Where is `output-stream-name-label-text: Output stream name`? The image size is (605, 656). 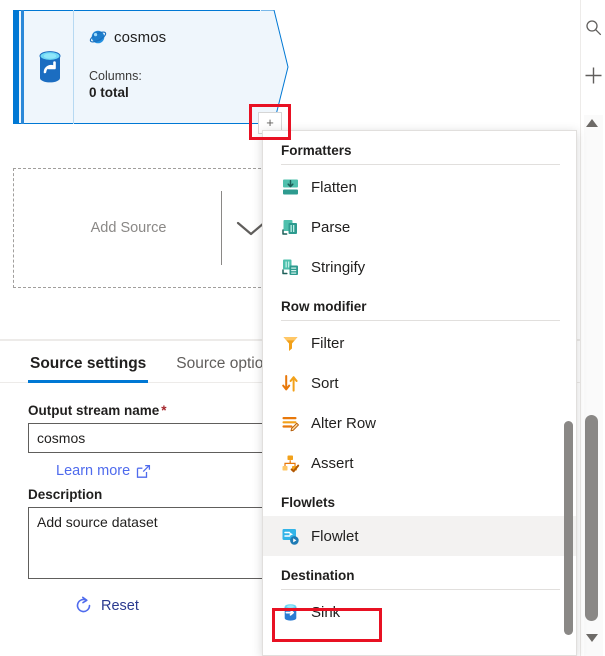
output-stream-name-label-text: Output stream name is located at coordinates (94, 410).